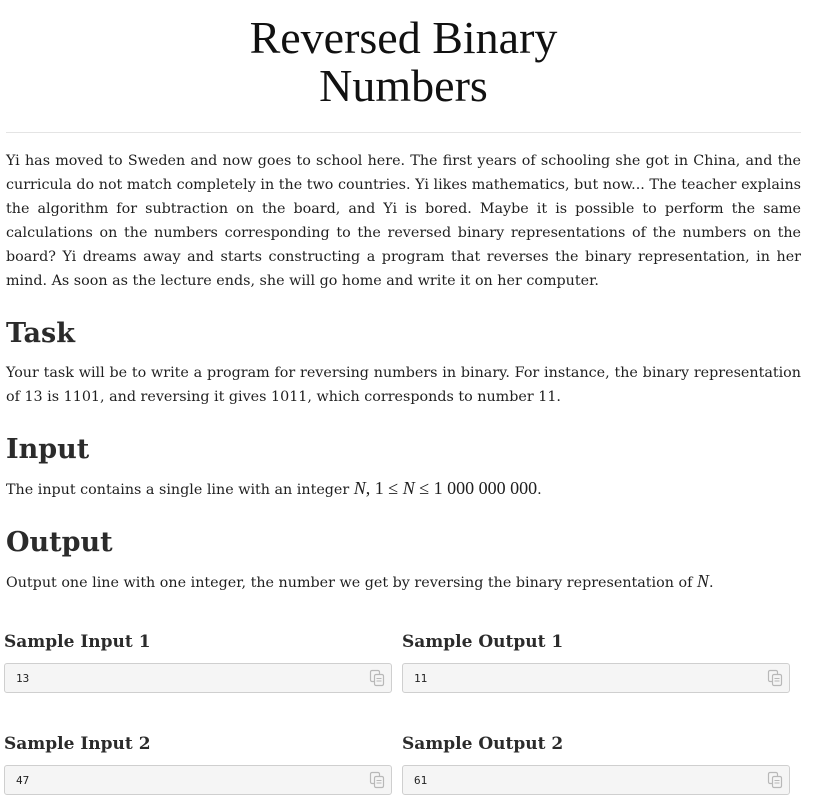 This screenshot has height=803, width=820. Describe the element at coordinates (476, 488) in the screenshot. I see `input-math-end: ≤ 1 000 000 000` at that location.